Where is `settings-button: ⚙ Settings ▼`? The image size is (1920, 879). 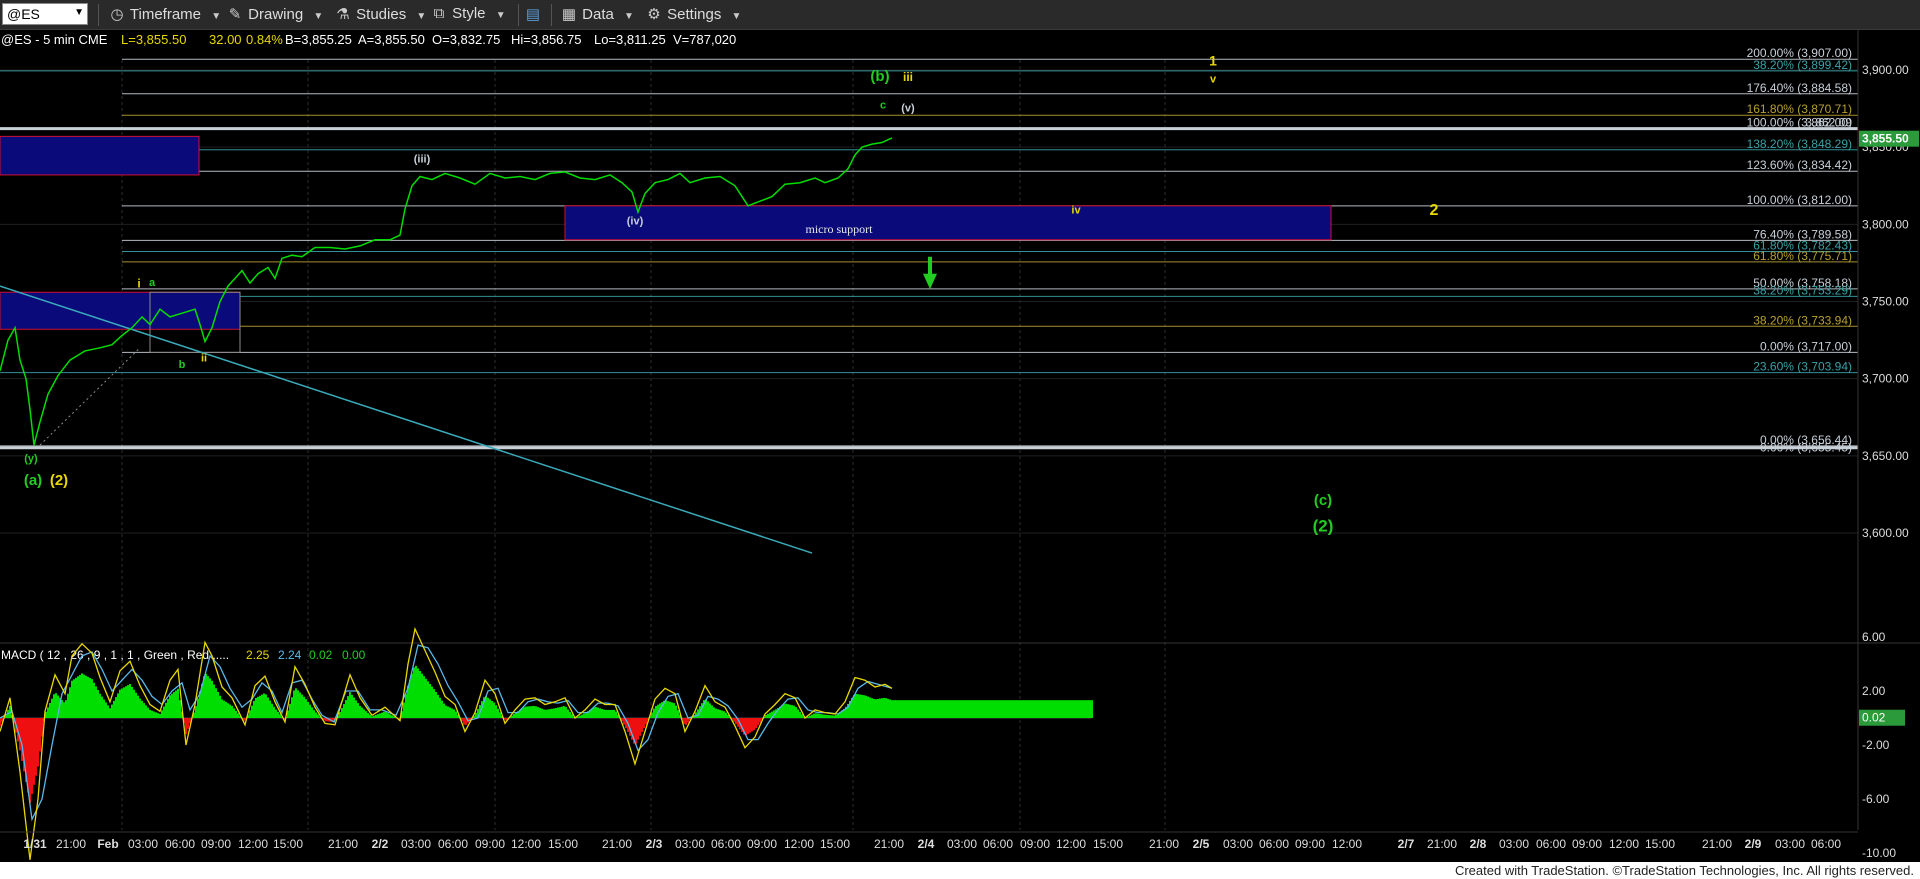 settings-button: ⚙ Settings ▼ is located at coordinates (693, 15).